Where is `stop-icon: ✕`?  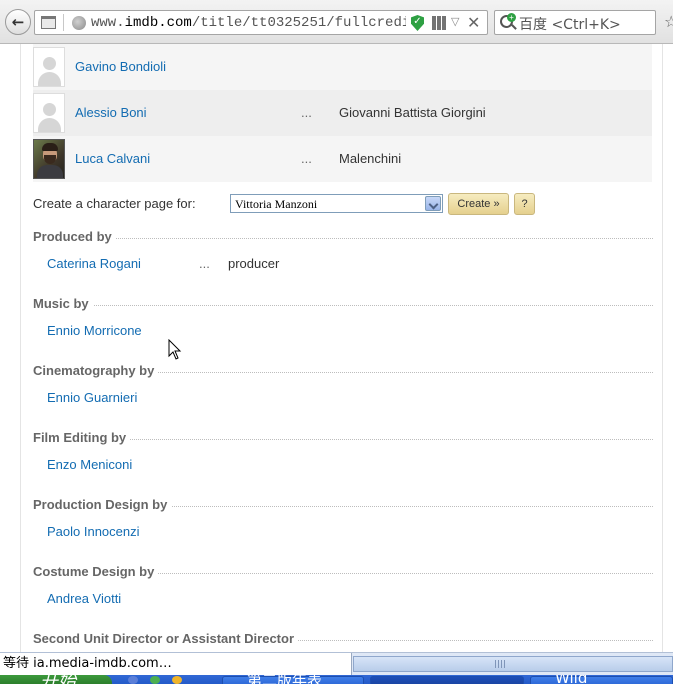
stop-icon: ✕ is located at coordinates (473, 22).